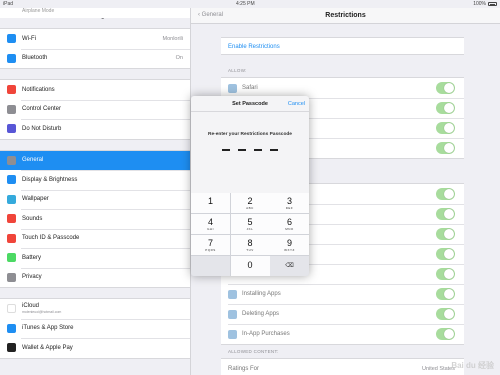 This screenshot has width=500, height=375. I want to click on number-keypad: 1 2 ABC 3 DEF 4 GHI 5 JKL 6 MNO 7 PQRS 8 TUV 9 WXYZ 0 ⌫, so click(250, 234).